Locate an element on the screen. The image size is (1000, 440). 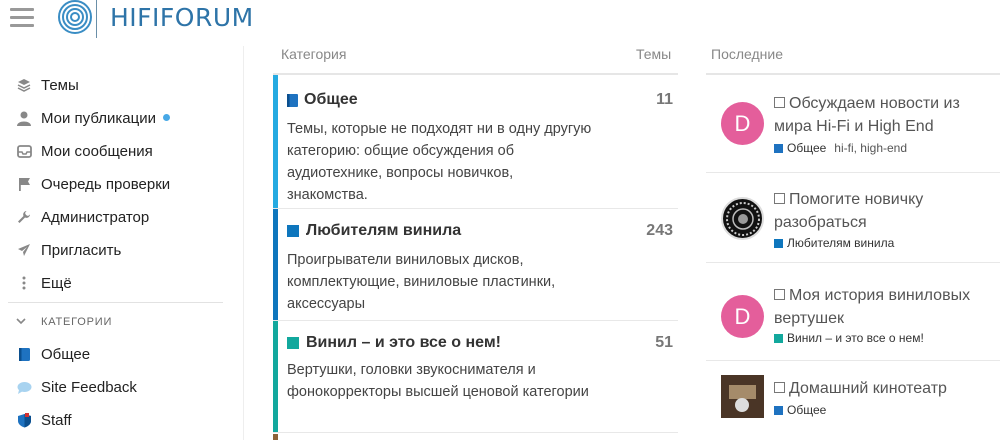
topic-meta: Общее is located at coordinates (800, 410).